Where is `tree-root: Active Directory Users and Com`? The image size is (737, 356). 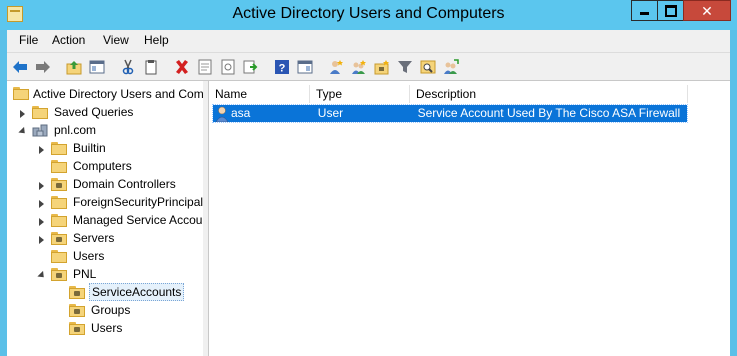
tree-root: Active Directory Users and Com is located at coordinates (108, 94).